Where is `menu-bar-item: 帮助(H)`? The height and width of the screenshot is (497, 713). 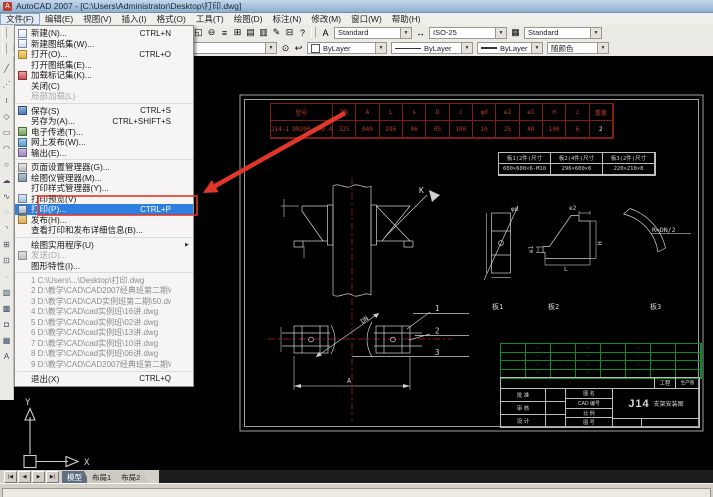 menu-bar-item: 帮助(H) is located at coordinates (406, 19).